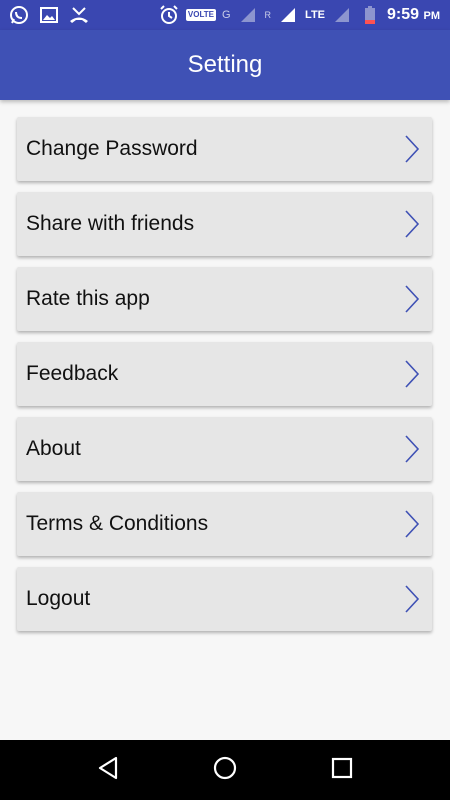 This screenshot has height=800, width=450. I want to click on change-password-item: Change Password, so click(224, 149).